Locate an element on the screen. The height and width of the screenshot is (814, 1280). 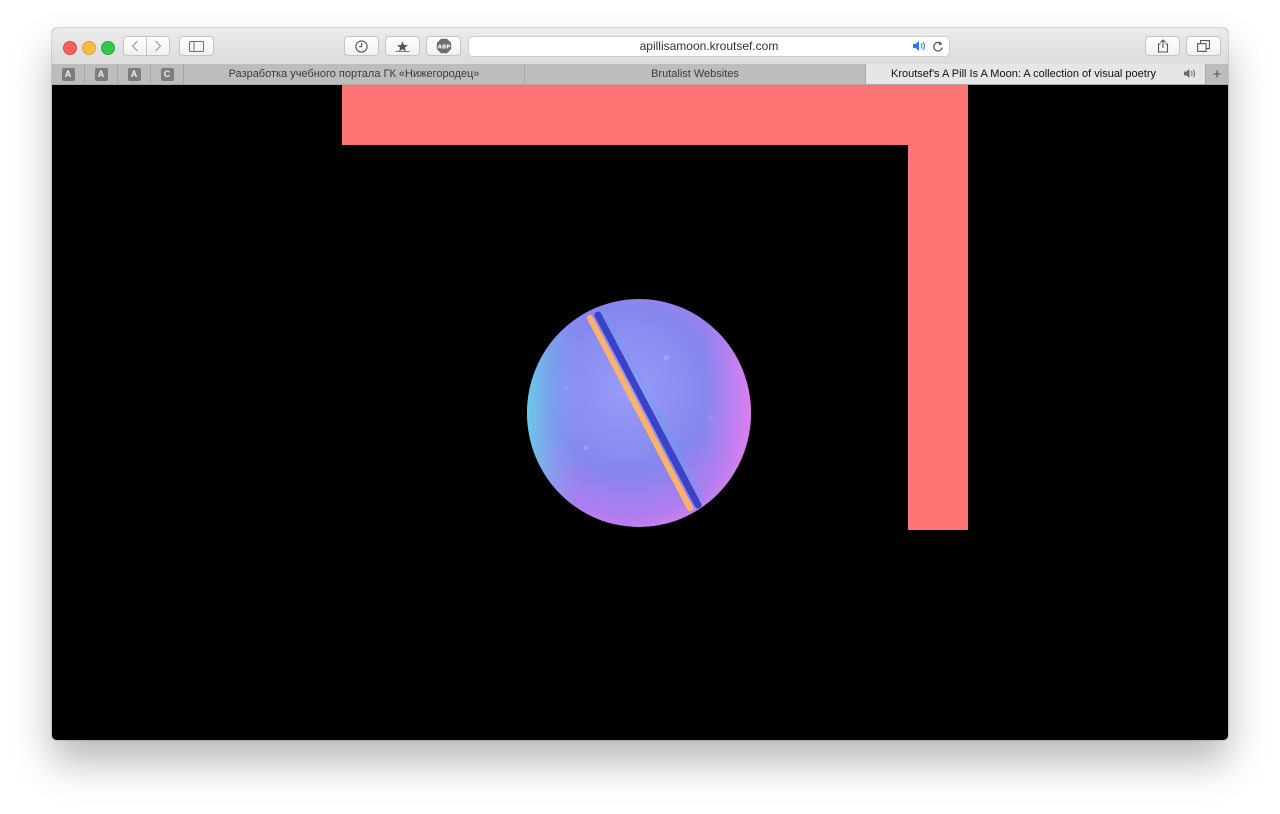
sidebar-icon is located at coordinates (196, 46).